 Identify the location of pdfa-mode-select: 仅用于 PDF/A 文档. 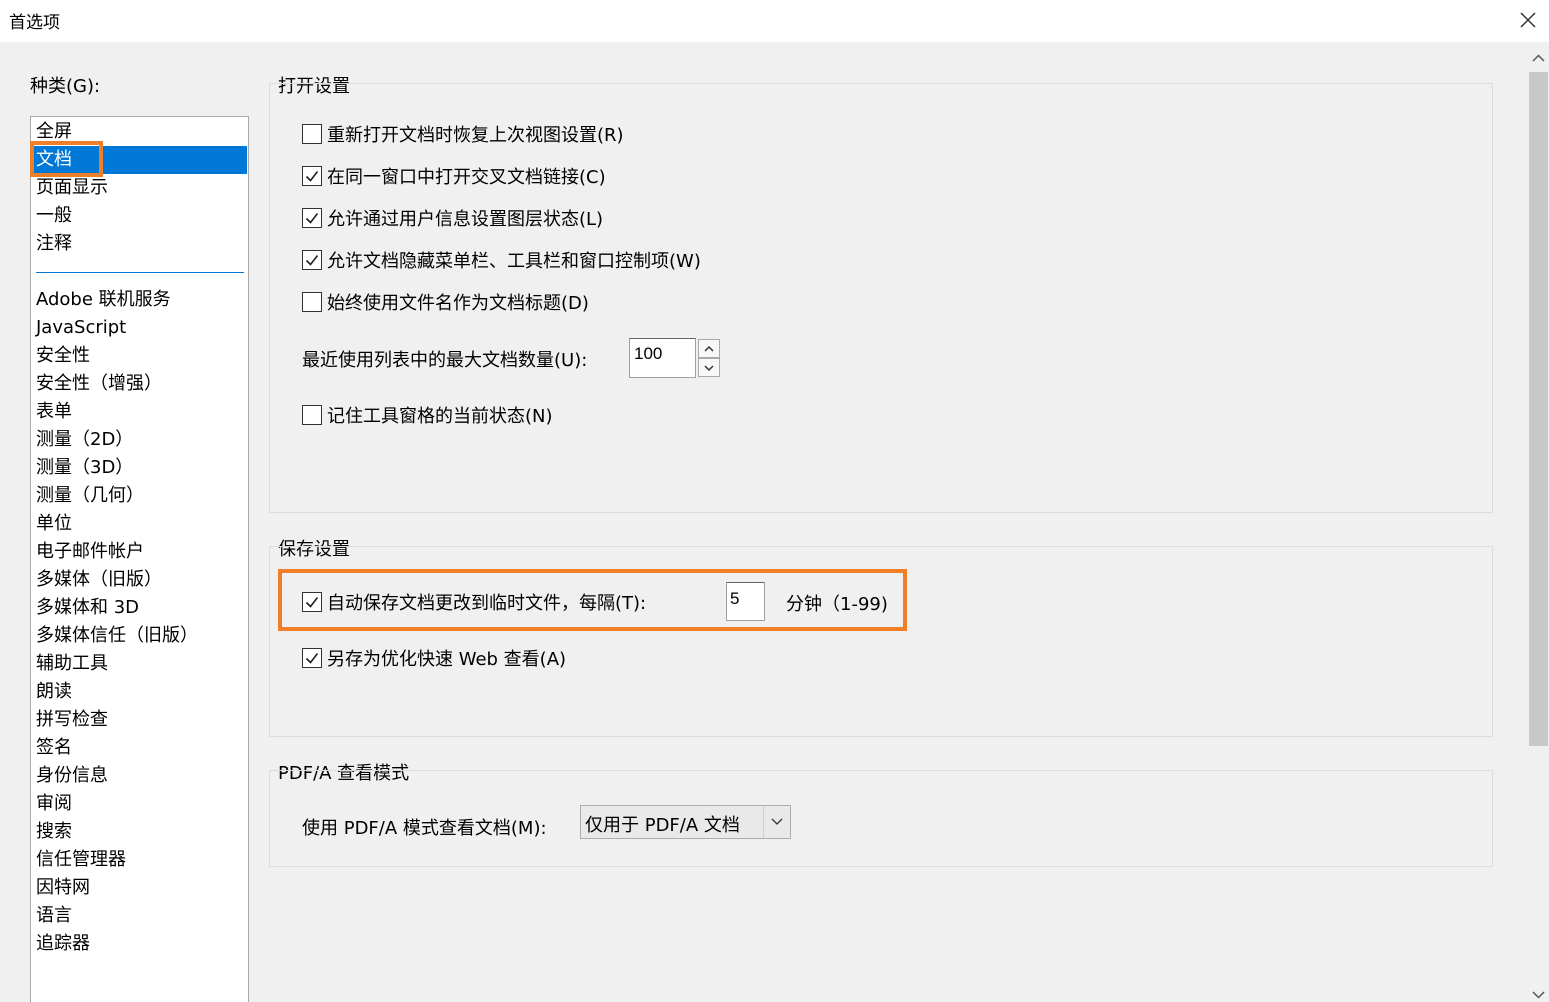
(685, 822).